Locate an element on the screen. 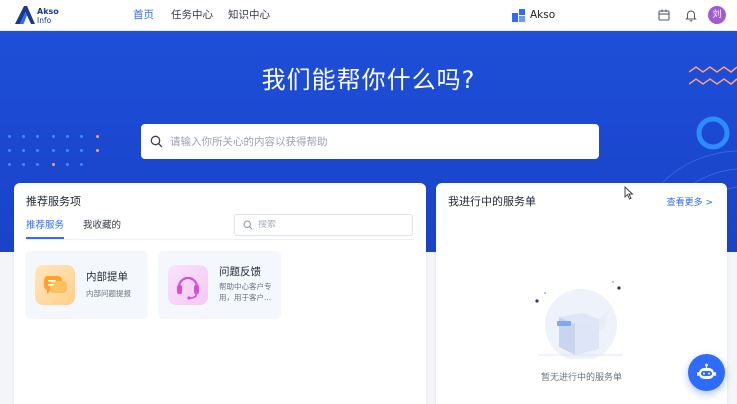 Image resolution: width=737 pixels, height=404 pixels. empty-box-illustration-icon is located at coordinates (579, 320).